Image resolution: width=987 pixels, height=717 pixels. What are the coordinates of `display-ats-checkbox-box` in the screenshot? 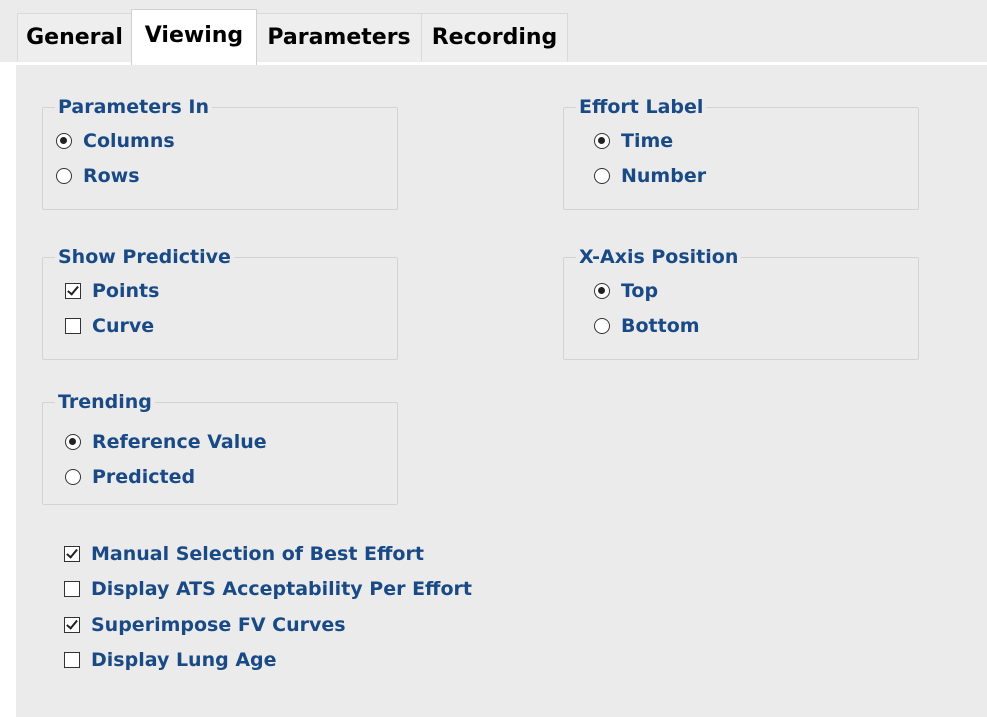 It's located at (72, 589).